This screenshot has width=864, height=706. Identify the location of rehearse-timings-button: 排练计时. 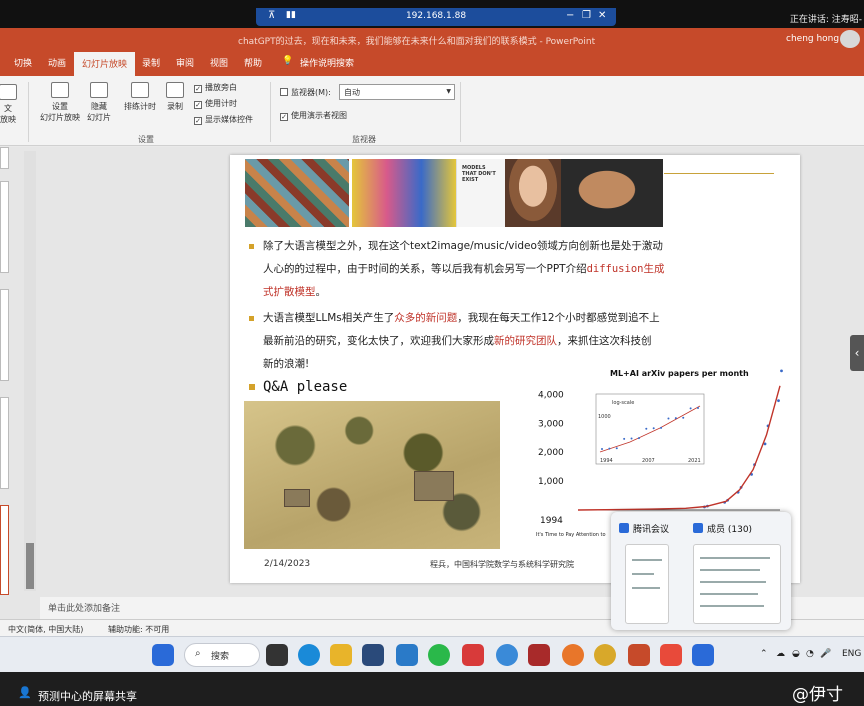
(140, 97).